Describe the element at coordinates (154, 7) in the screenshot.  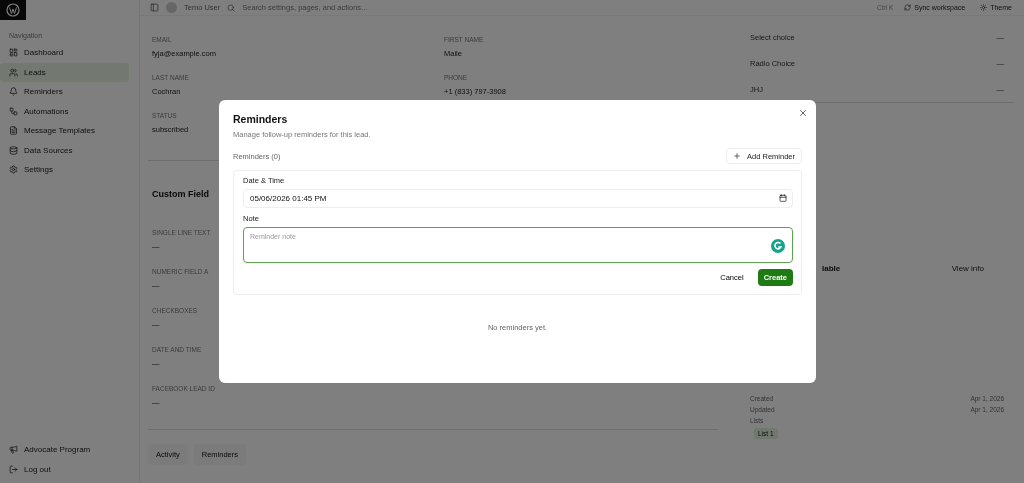
I see `sidebar-toggle-icon` at that location.